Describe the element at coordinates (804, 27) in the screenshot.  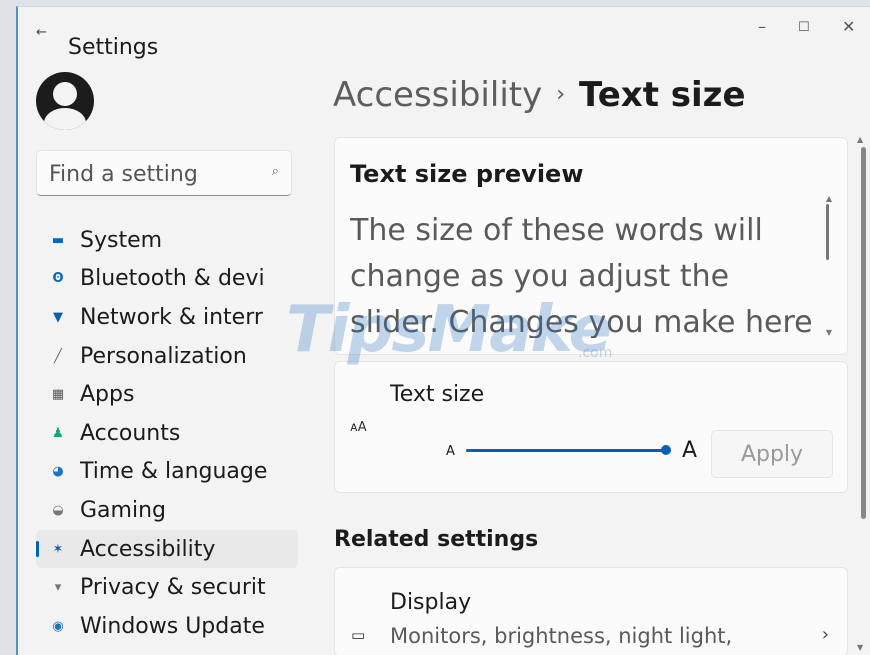
I see `maximize-button: ☐` at that location.